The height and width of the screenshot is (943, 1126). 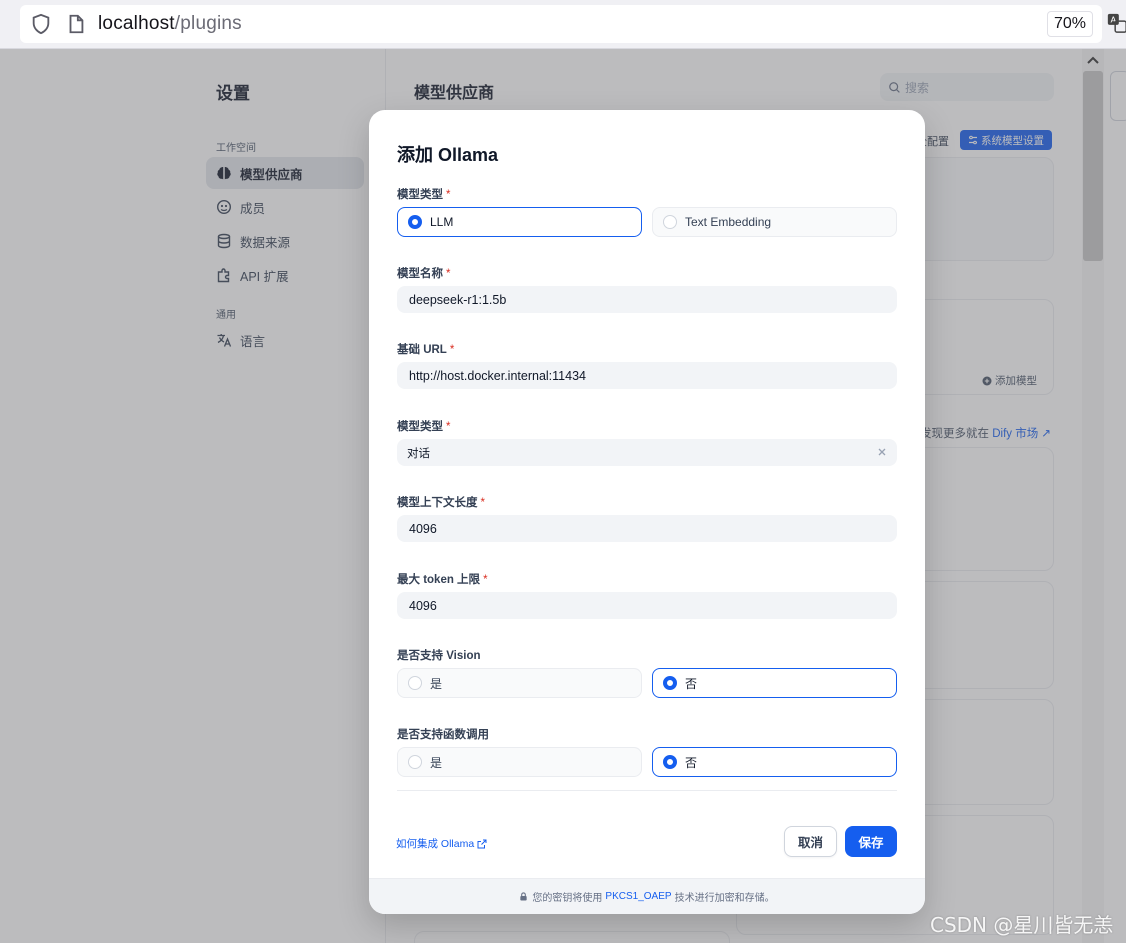 I want to click on notice-suffix: 技术进行加密和存储。, so click(x=724, y=898).